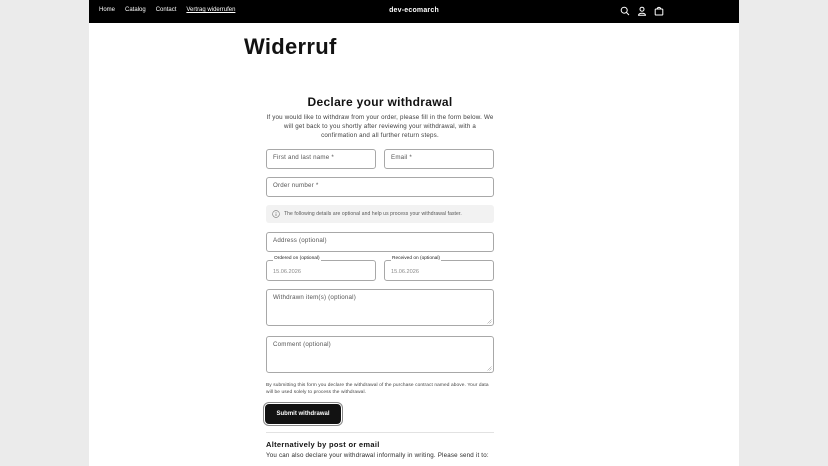  Describe the element at coordinates (321, 268) in the screenshot. I see `ordered-on-field: Ordered on (optional) 15.06.2026` at that location.